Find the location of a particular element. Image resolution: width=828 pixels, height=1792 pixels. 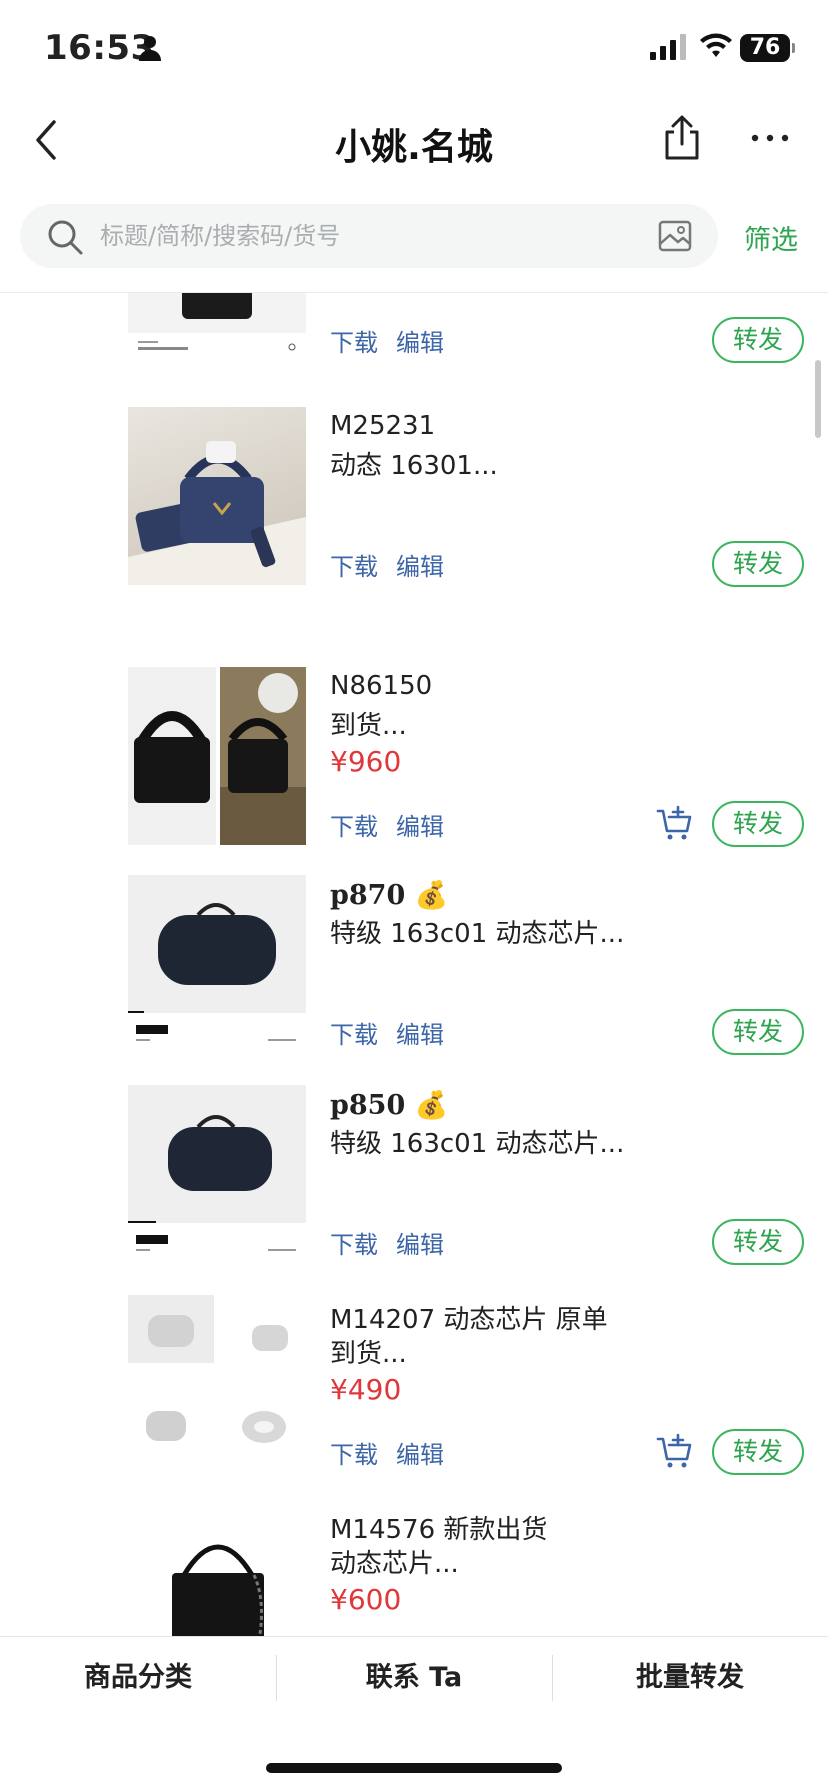

tab-batch-forward: 批量转发 is located at coordinates (690, 1697).